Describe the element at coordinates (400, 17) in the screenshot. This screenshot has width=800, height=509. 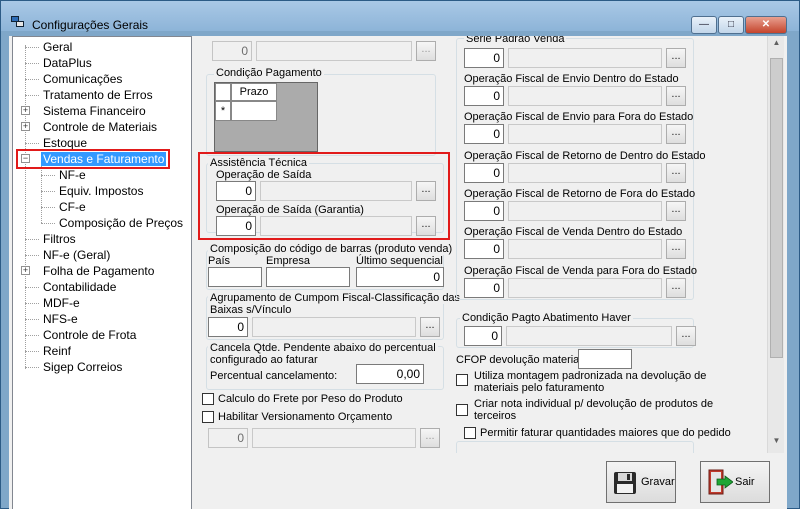
I see `title-bar: Configurações Gerais — □ ✕` at that location.